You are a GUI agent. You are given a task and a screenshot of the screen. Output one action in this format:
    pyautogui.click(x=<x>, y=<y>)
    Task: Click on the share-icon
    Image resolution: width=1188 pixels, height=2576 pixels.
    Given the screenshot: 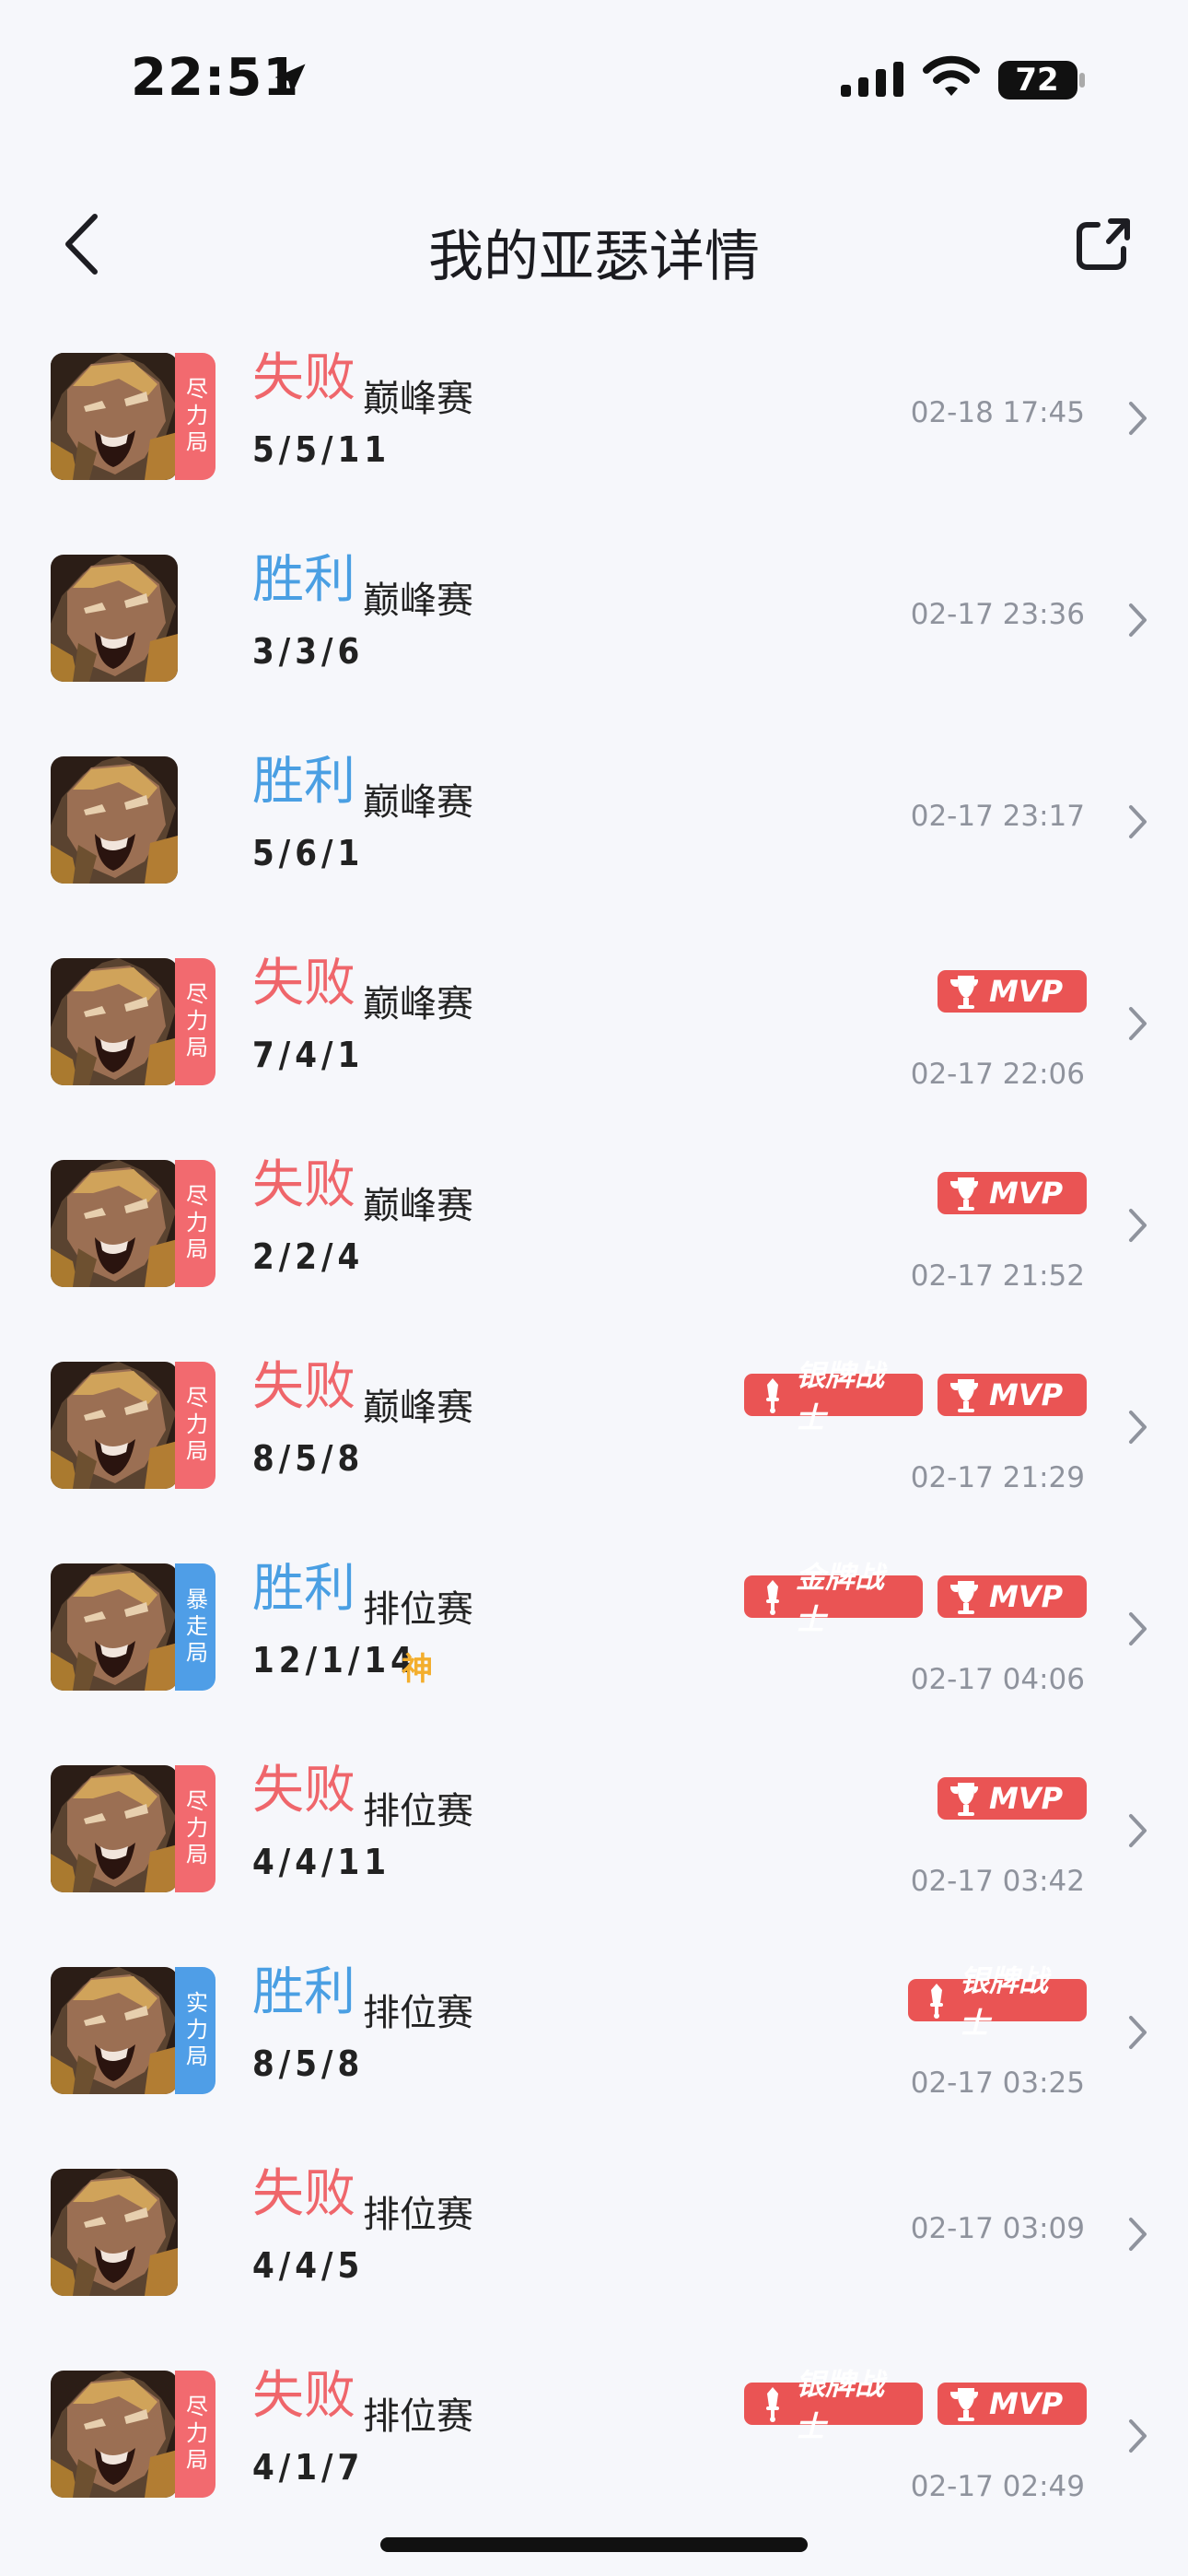 What is the action you would take?
    pyautogui.click(x=1104, y=243)
    